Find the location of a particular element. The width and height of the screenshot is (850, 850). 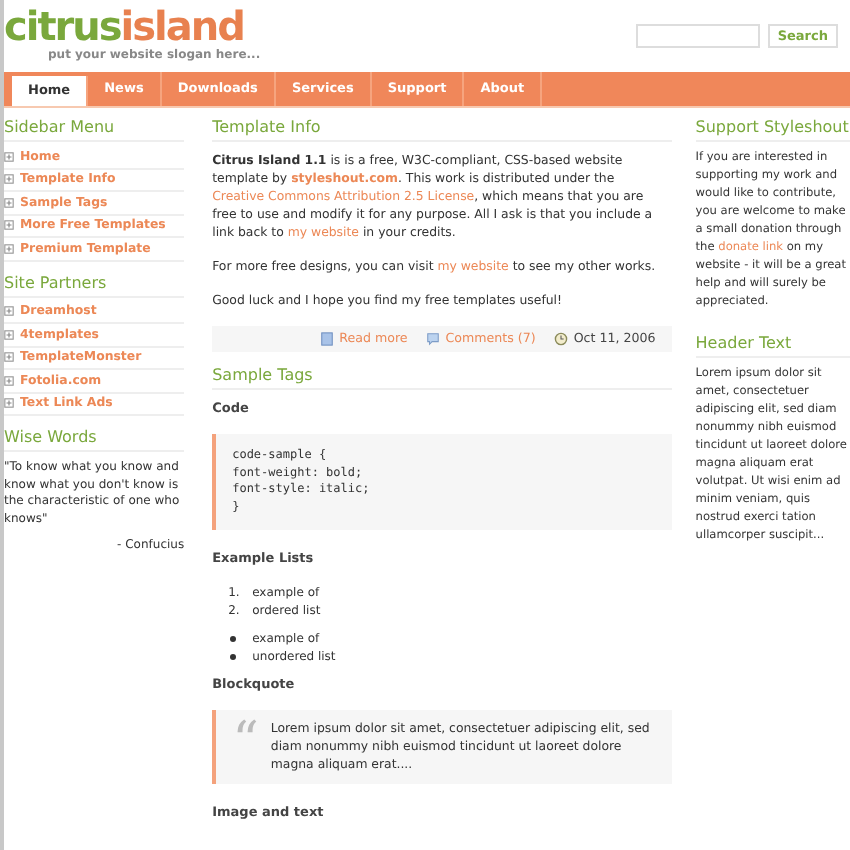

section-heading: Sample Tags is located at coordinates (442, 377).